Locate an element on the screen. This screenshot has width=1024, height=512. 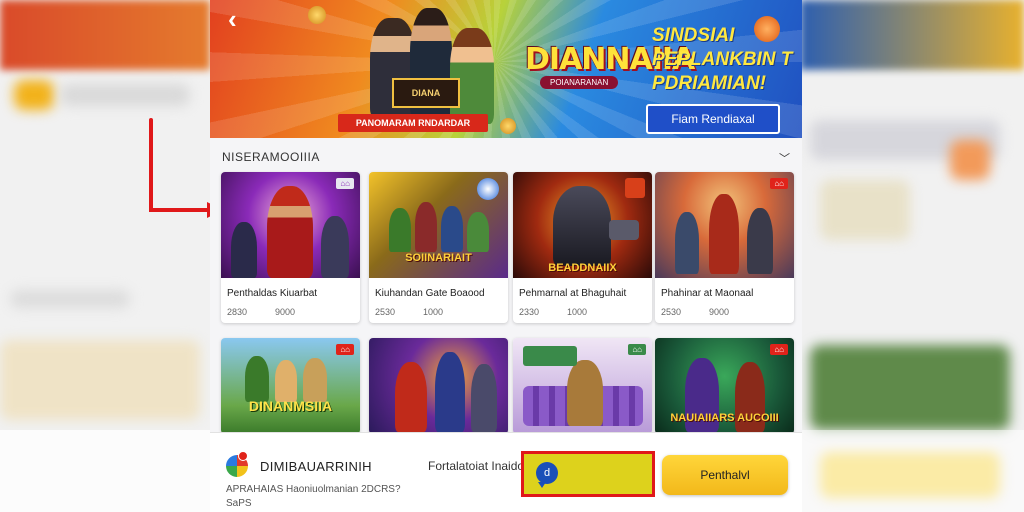
app-description-line: SaPS is located at coordinates (239, 503).